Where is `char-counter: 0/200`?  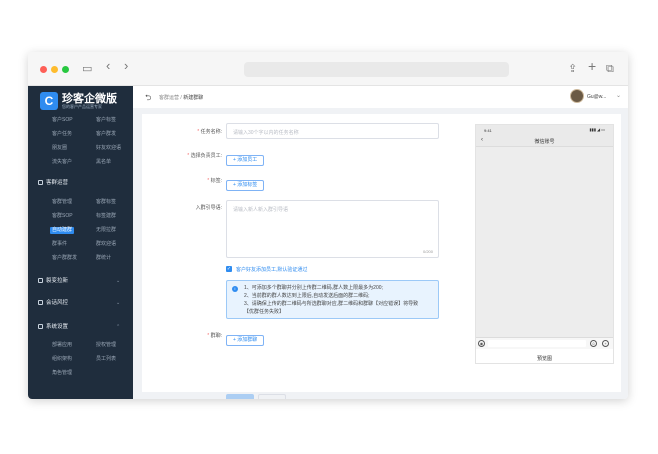
char-counter: 0/200 is located at coordinates (427, 251).